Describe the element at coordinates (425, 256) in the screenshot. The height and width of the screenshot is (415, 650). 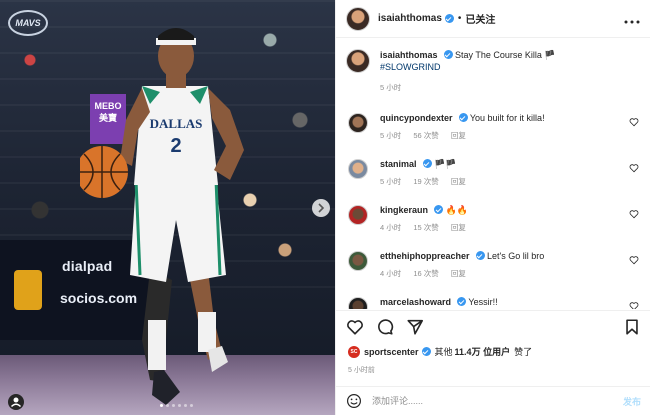
I see `comment-username: etthehiphoppreacher` at that location.